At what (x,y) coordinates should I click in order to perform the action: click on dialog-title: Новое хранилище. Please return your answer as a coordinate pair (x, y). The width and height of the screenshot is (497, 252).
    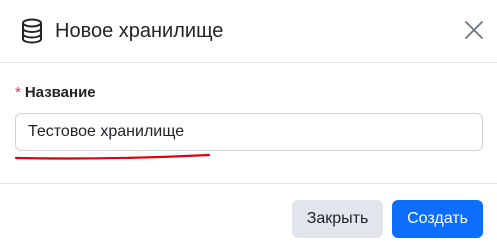
    Looking at the image, I should click on (139, 31).